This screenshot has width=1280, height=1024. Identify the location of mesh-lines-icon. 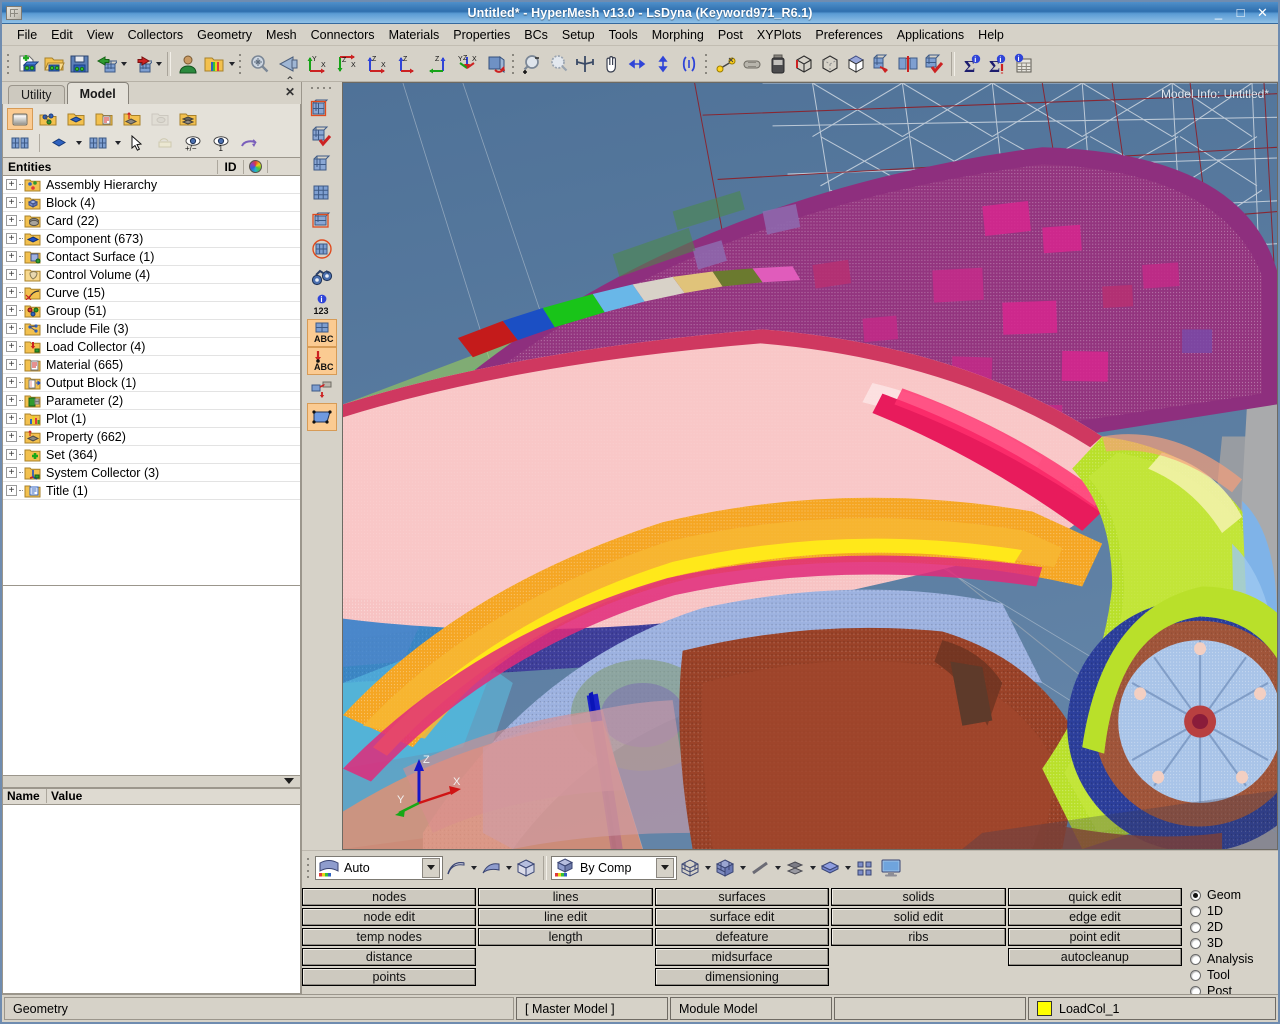
(908, 64).